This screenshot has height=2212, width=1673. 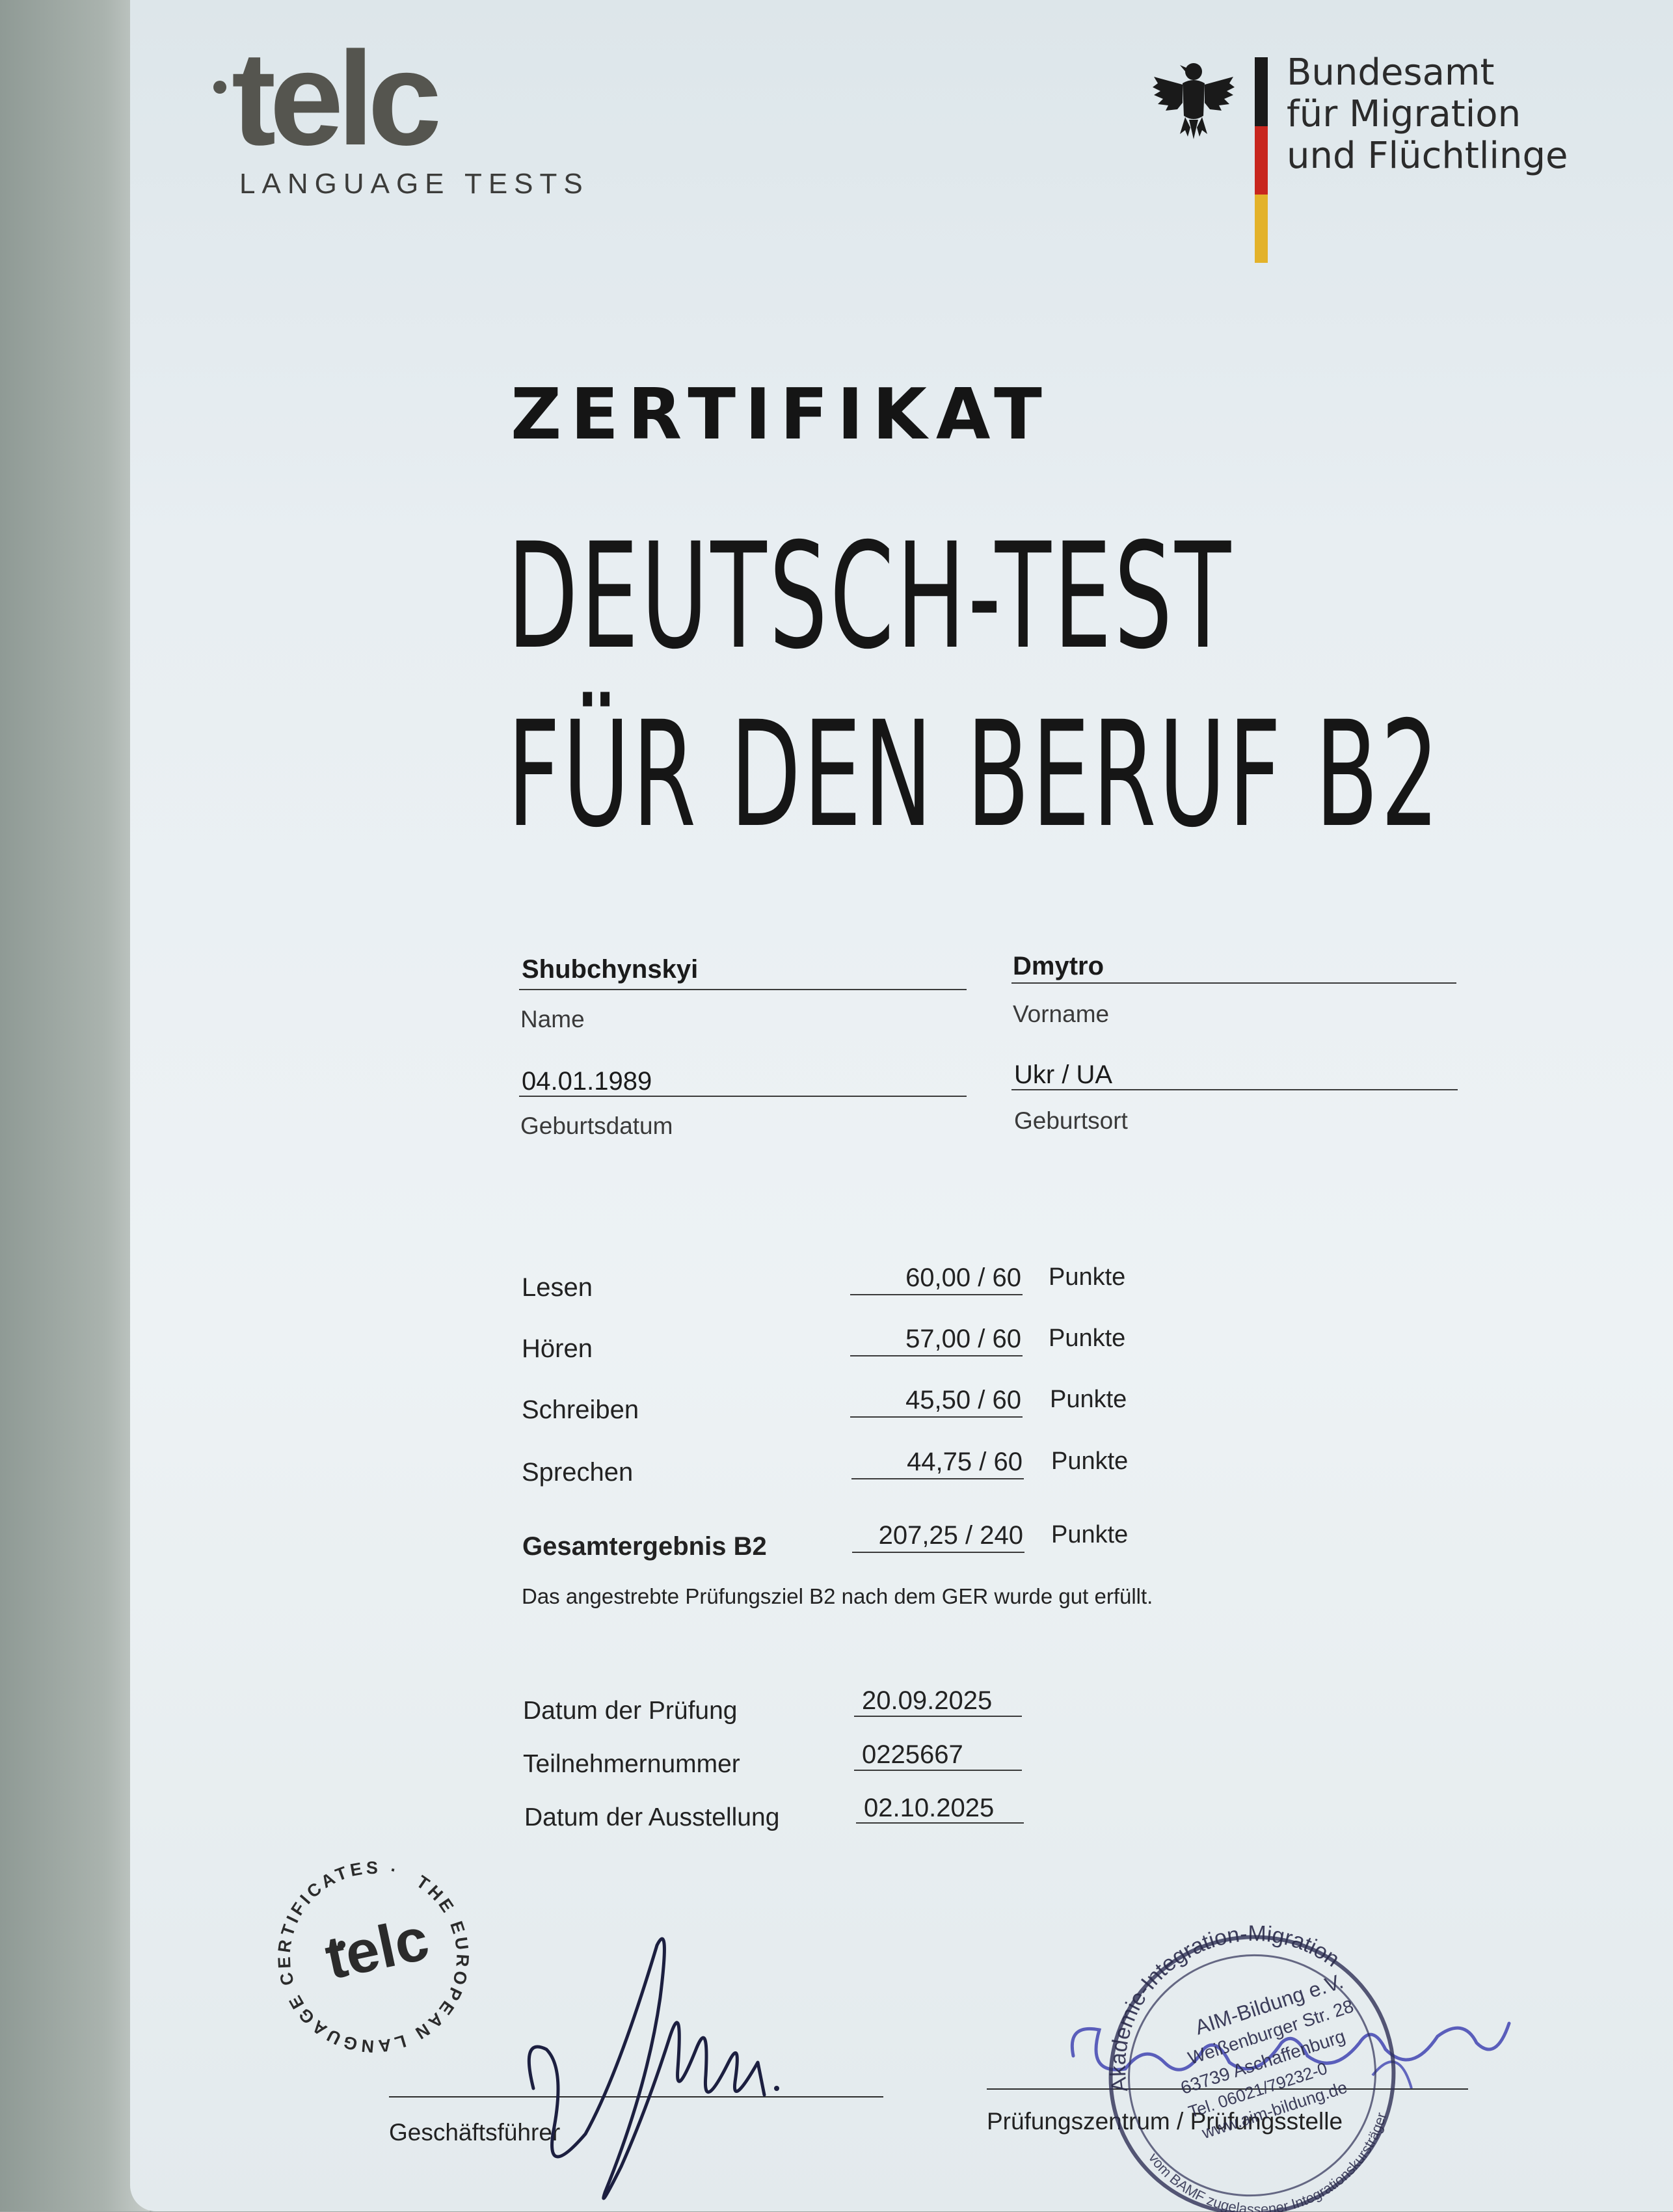 What do you see at coordinates (414, 184) in the screenshot?
I see `telc-logo-subtitle: LANGUAGE TESTS` at bounding box center [414, 184].